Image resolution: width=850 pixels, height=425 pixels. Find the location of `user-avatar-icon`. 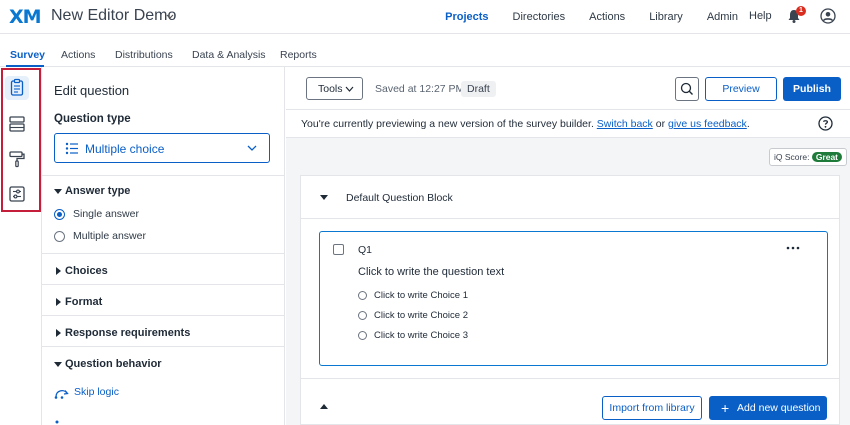

user-avatar-icon is located at coordinates (828, 16).